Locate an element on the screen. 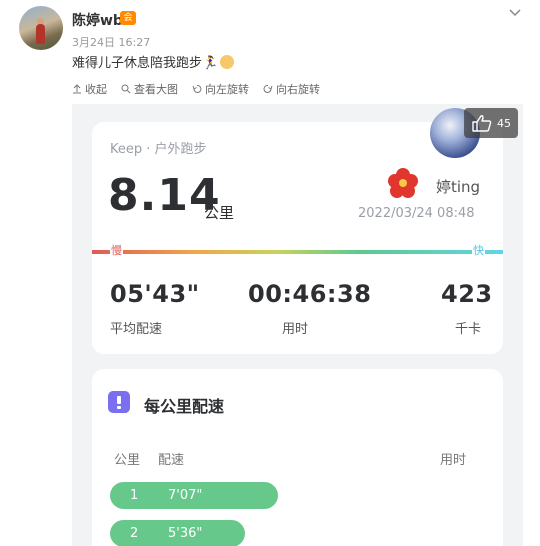  calories-label: 千卡 is located at coordinates (468, 329).